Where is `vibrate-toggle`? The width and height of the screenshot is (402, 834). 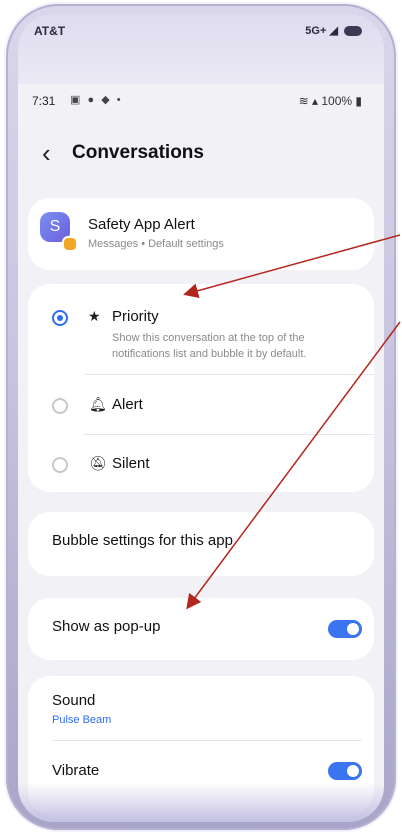 vibrate-toggle is located at coordinates (345, 771).